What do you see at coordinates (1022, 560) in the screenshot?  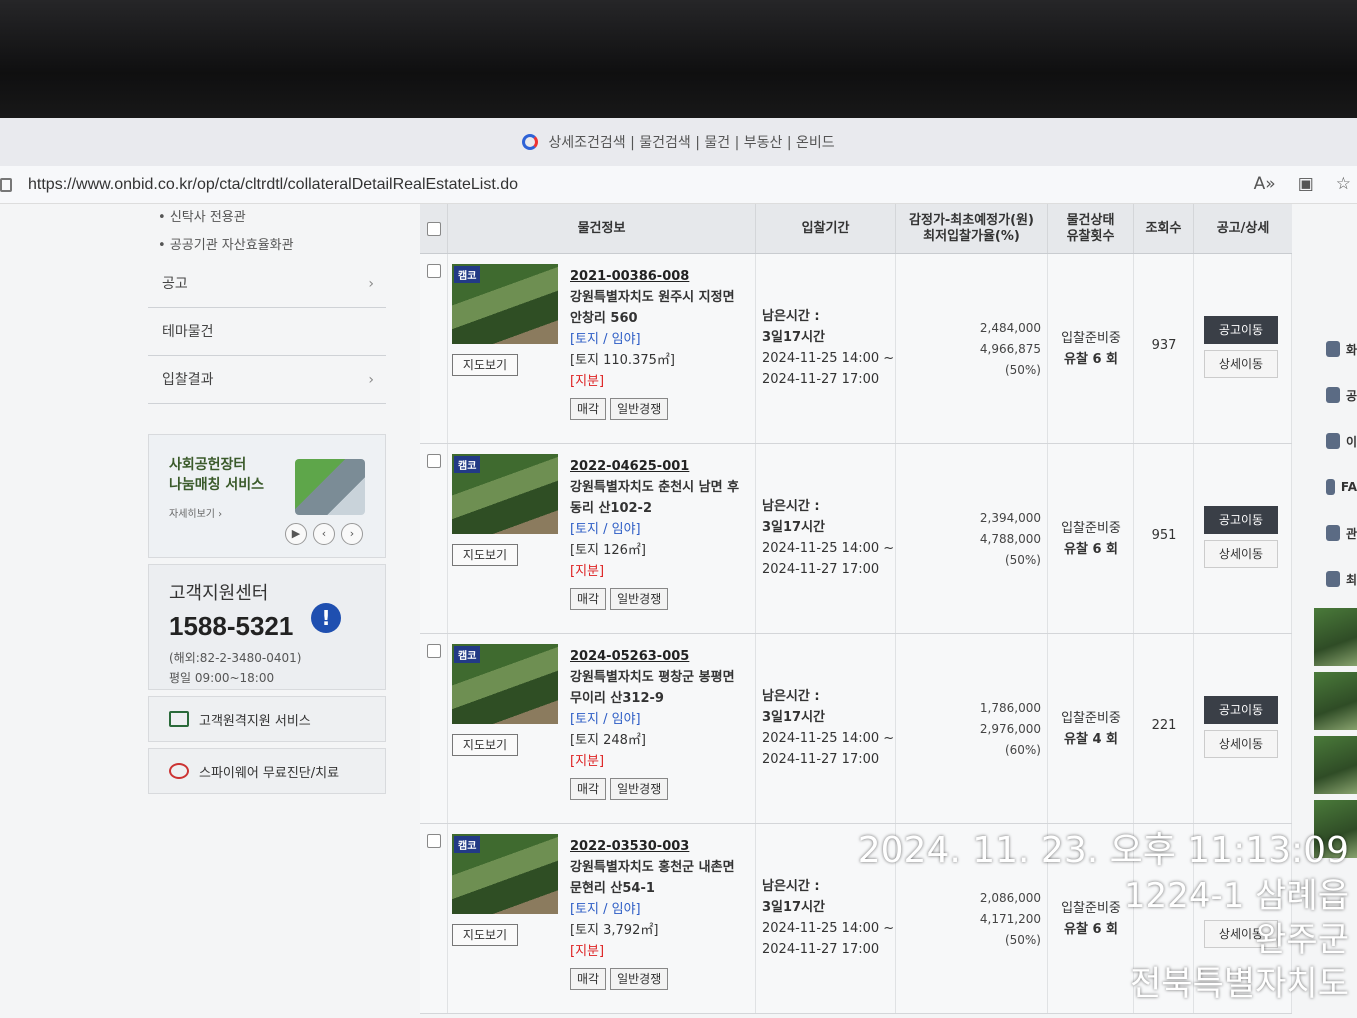 I see `min-rate: (50%)` at bounding box center [1022, 560].